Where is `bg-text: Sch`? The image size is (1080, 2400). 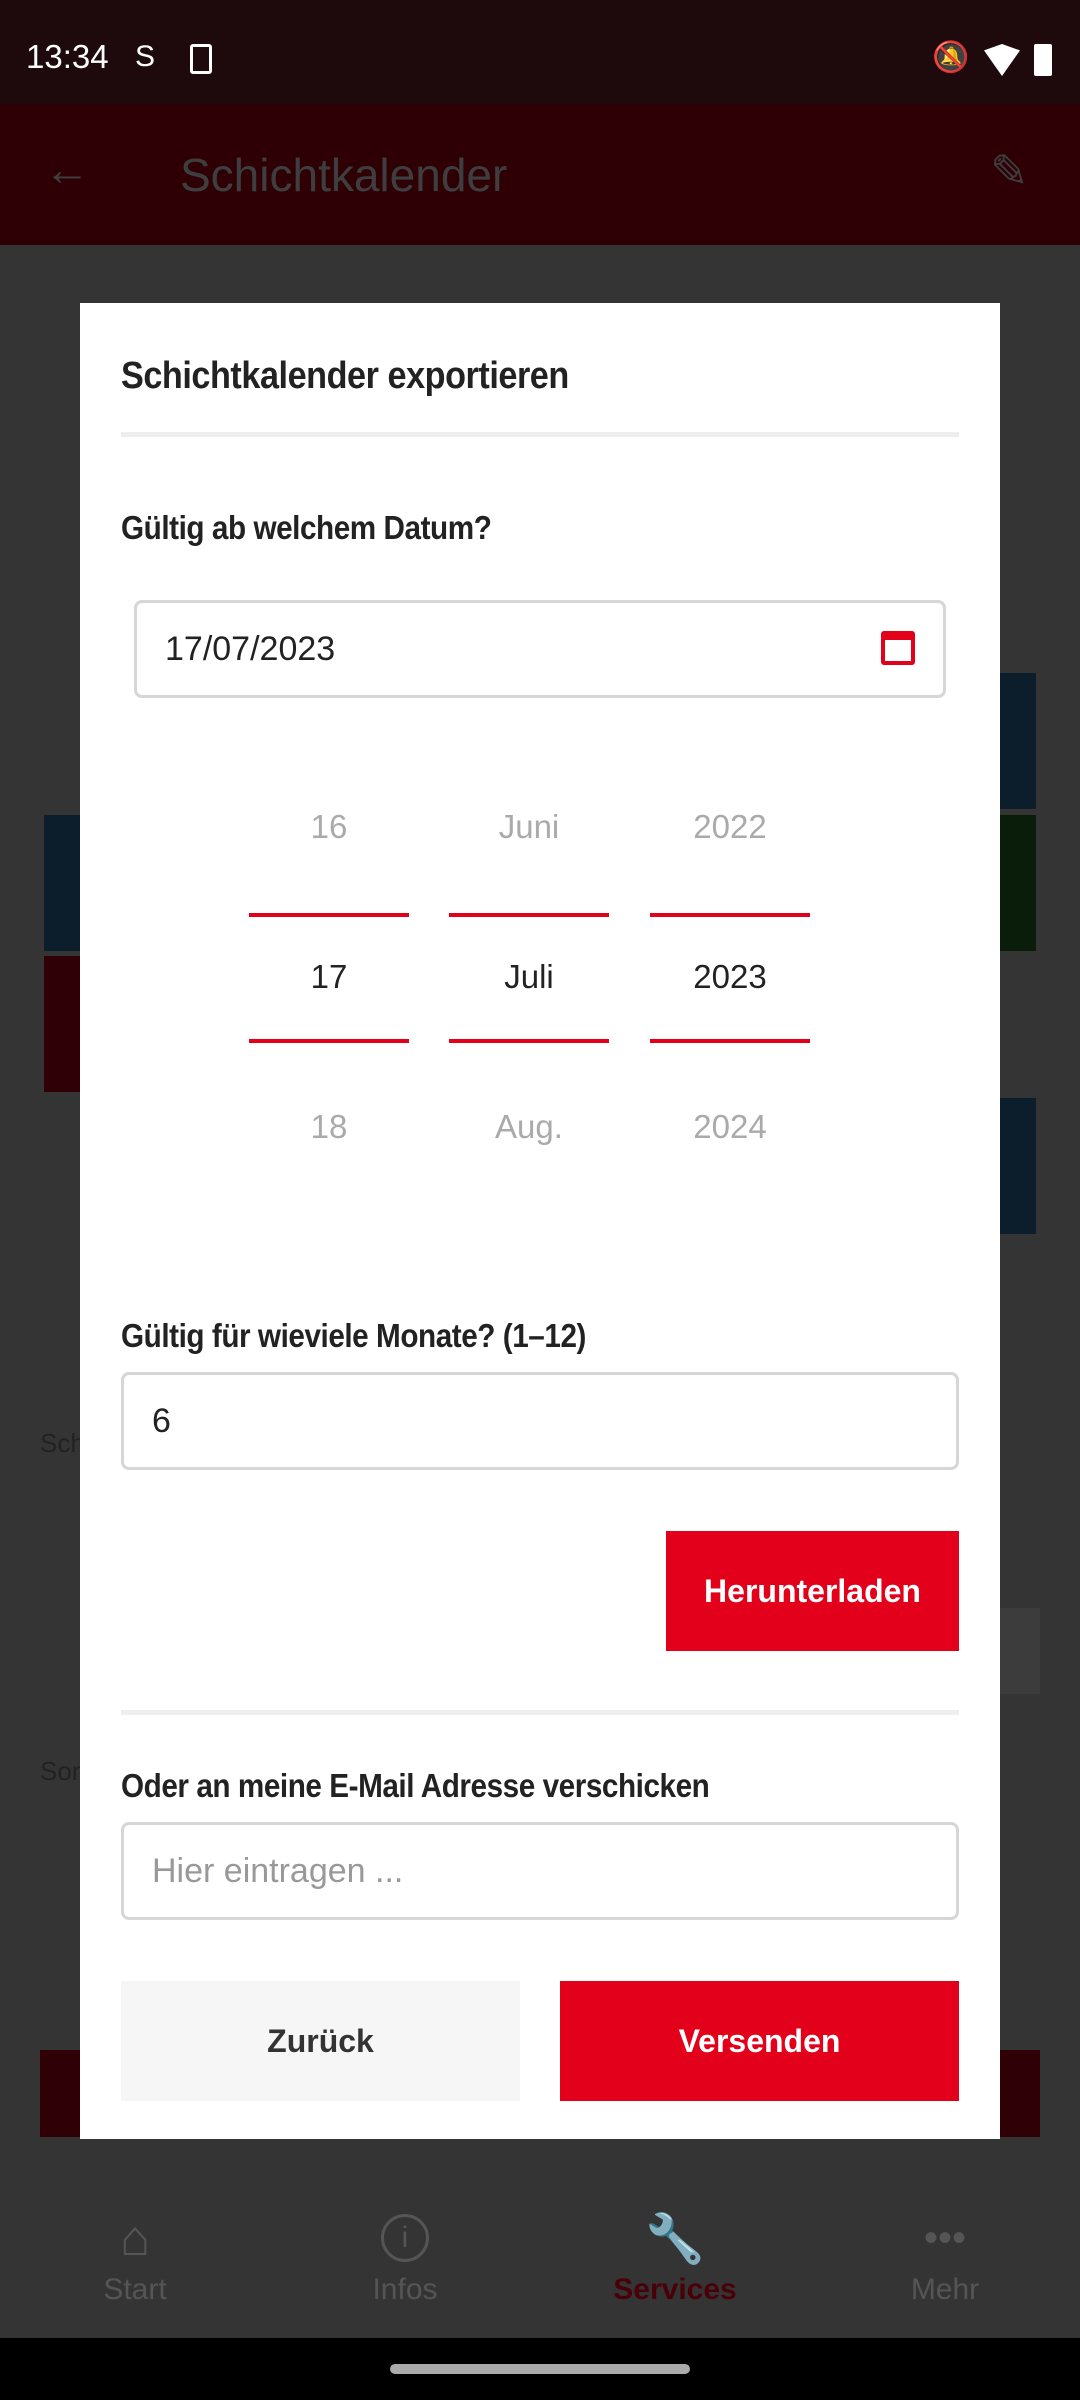
bg-text: Sch is located at coordinates (62, 1443).